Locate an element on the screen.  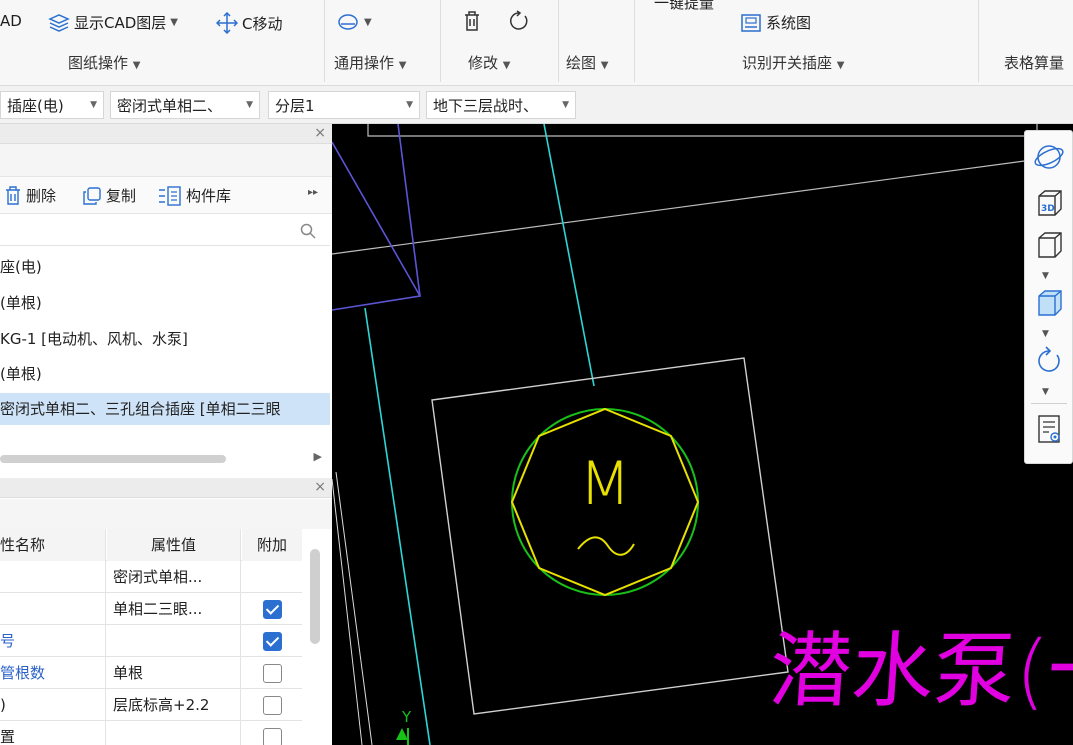
type-select: 插座(电) ▼ is located at coordinates (52, 105).